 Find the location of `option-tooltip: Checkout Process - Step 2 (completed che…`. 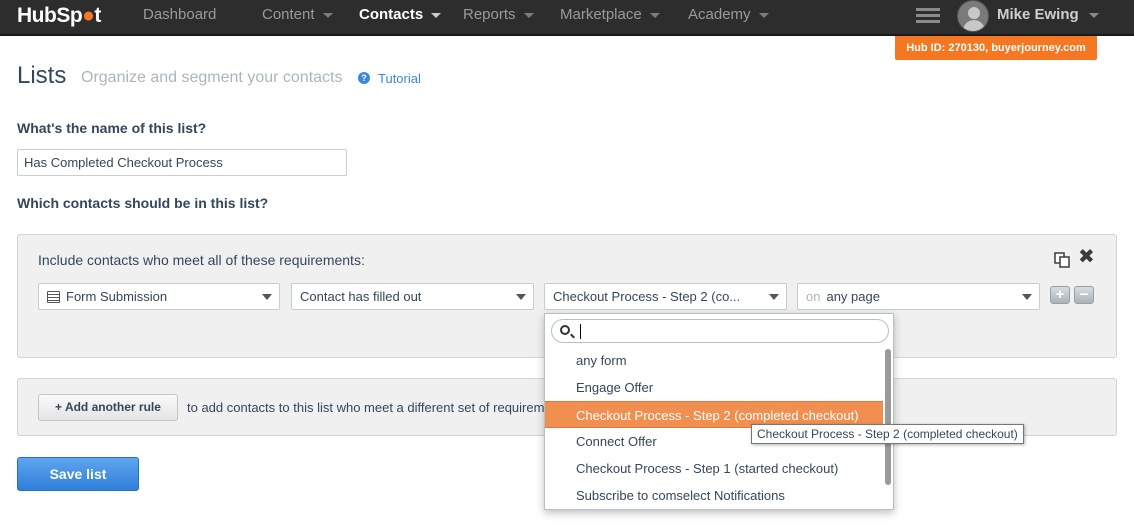

option-tooltip: Checkout Process - Step 2 (completed che… is located at coordinates (887, 434).